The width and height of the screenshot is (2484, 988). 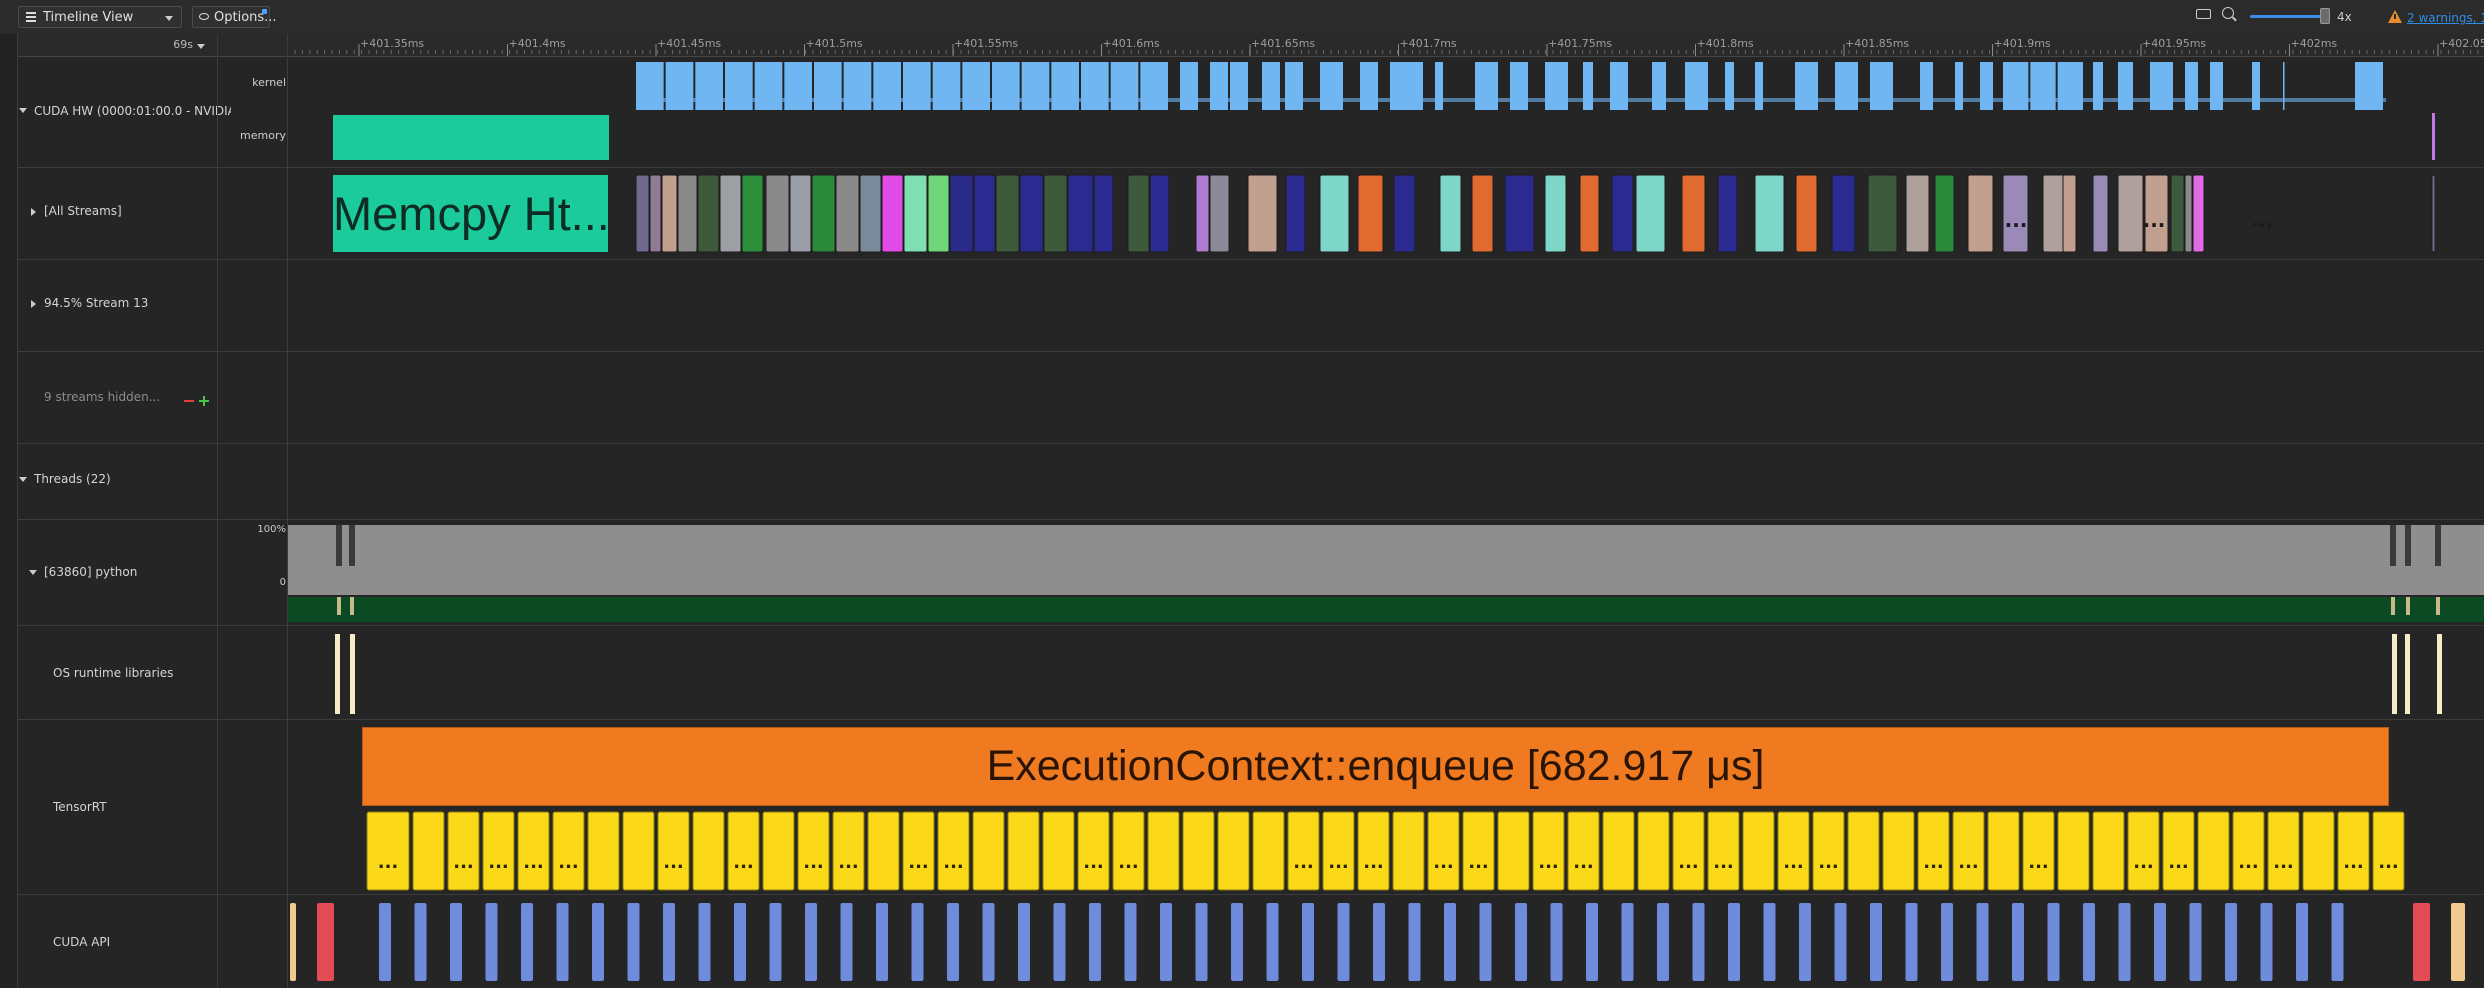 What do you see at coordinates (471, 137) in the screenshot?
I see `memory-block` at bounding box center [471, 137].